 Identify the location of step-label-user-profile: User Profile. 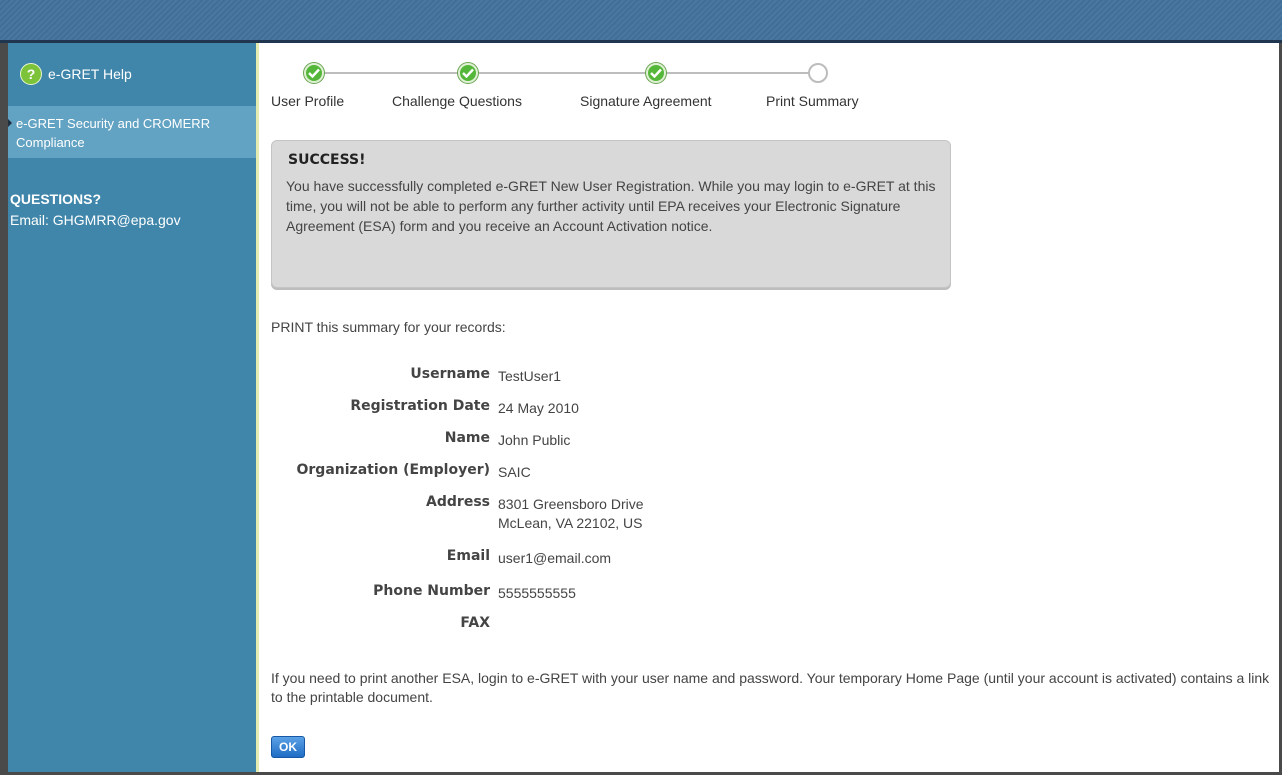
(308, 101).